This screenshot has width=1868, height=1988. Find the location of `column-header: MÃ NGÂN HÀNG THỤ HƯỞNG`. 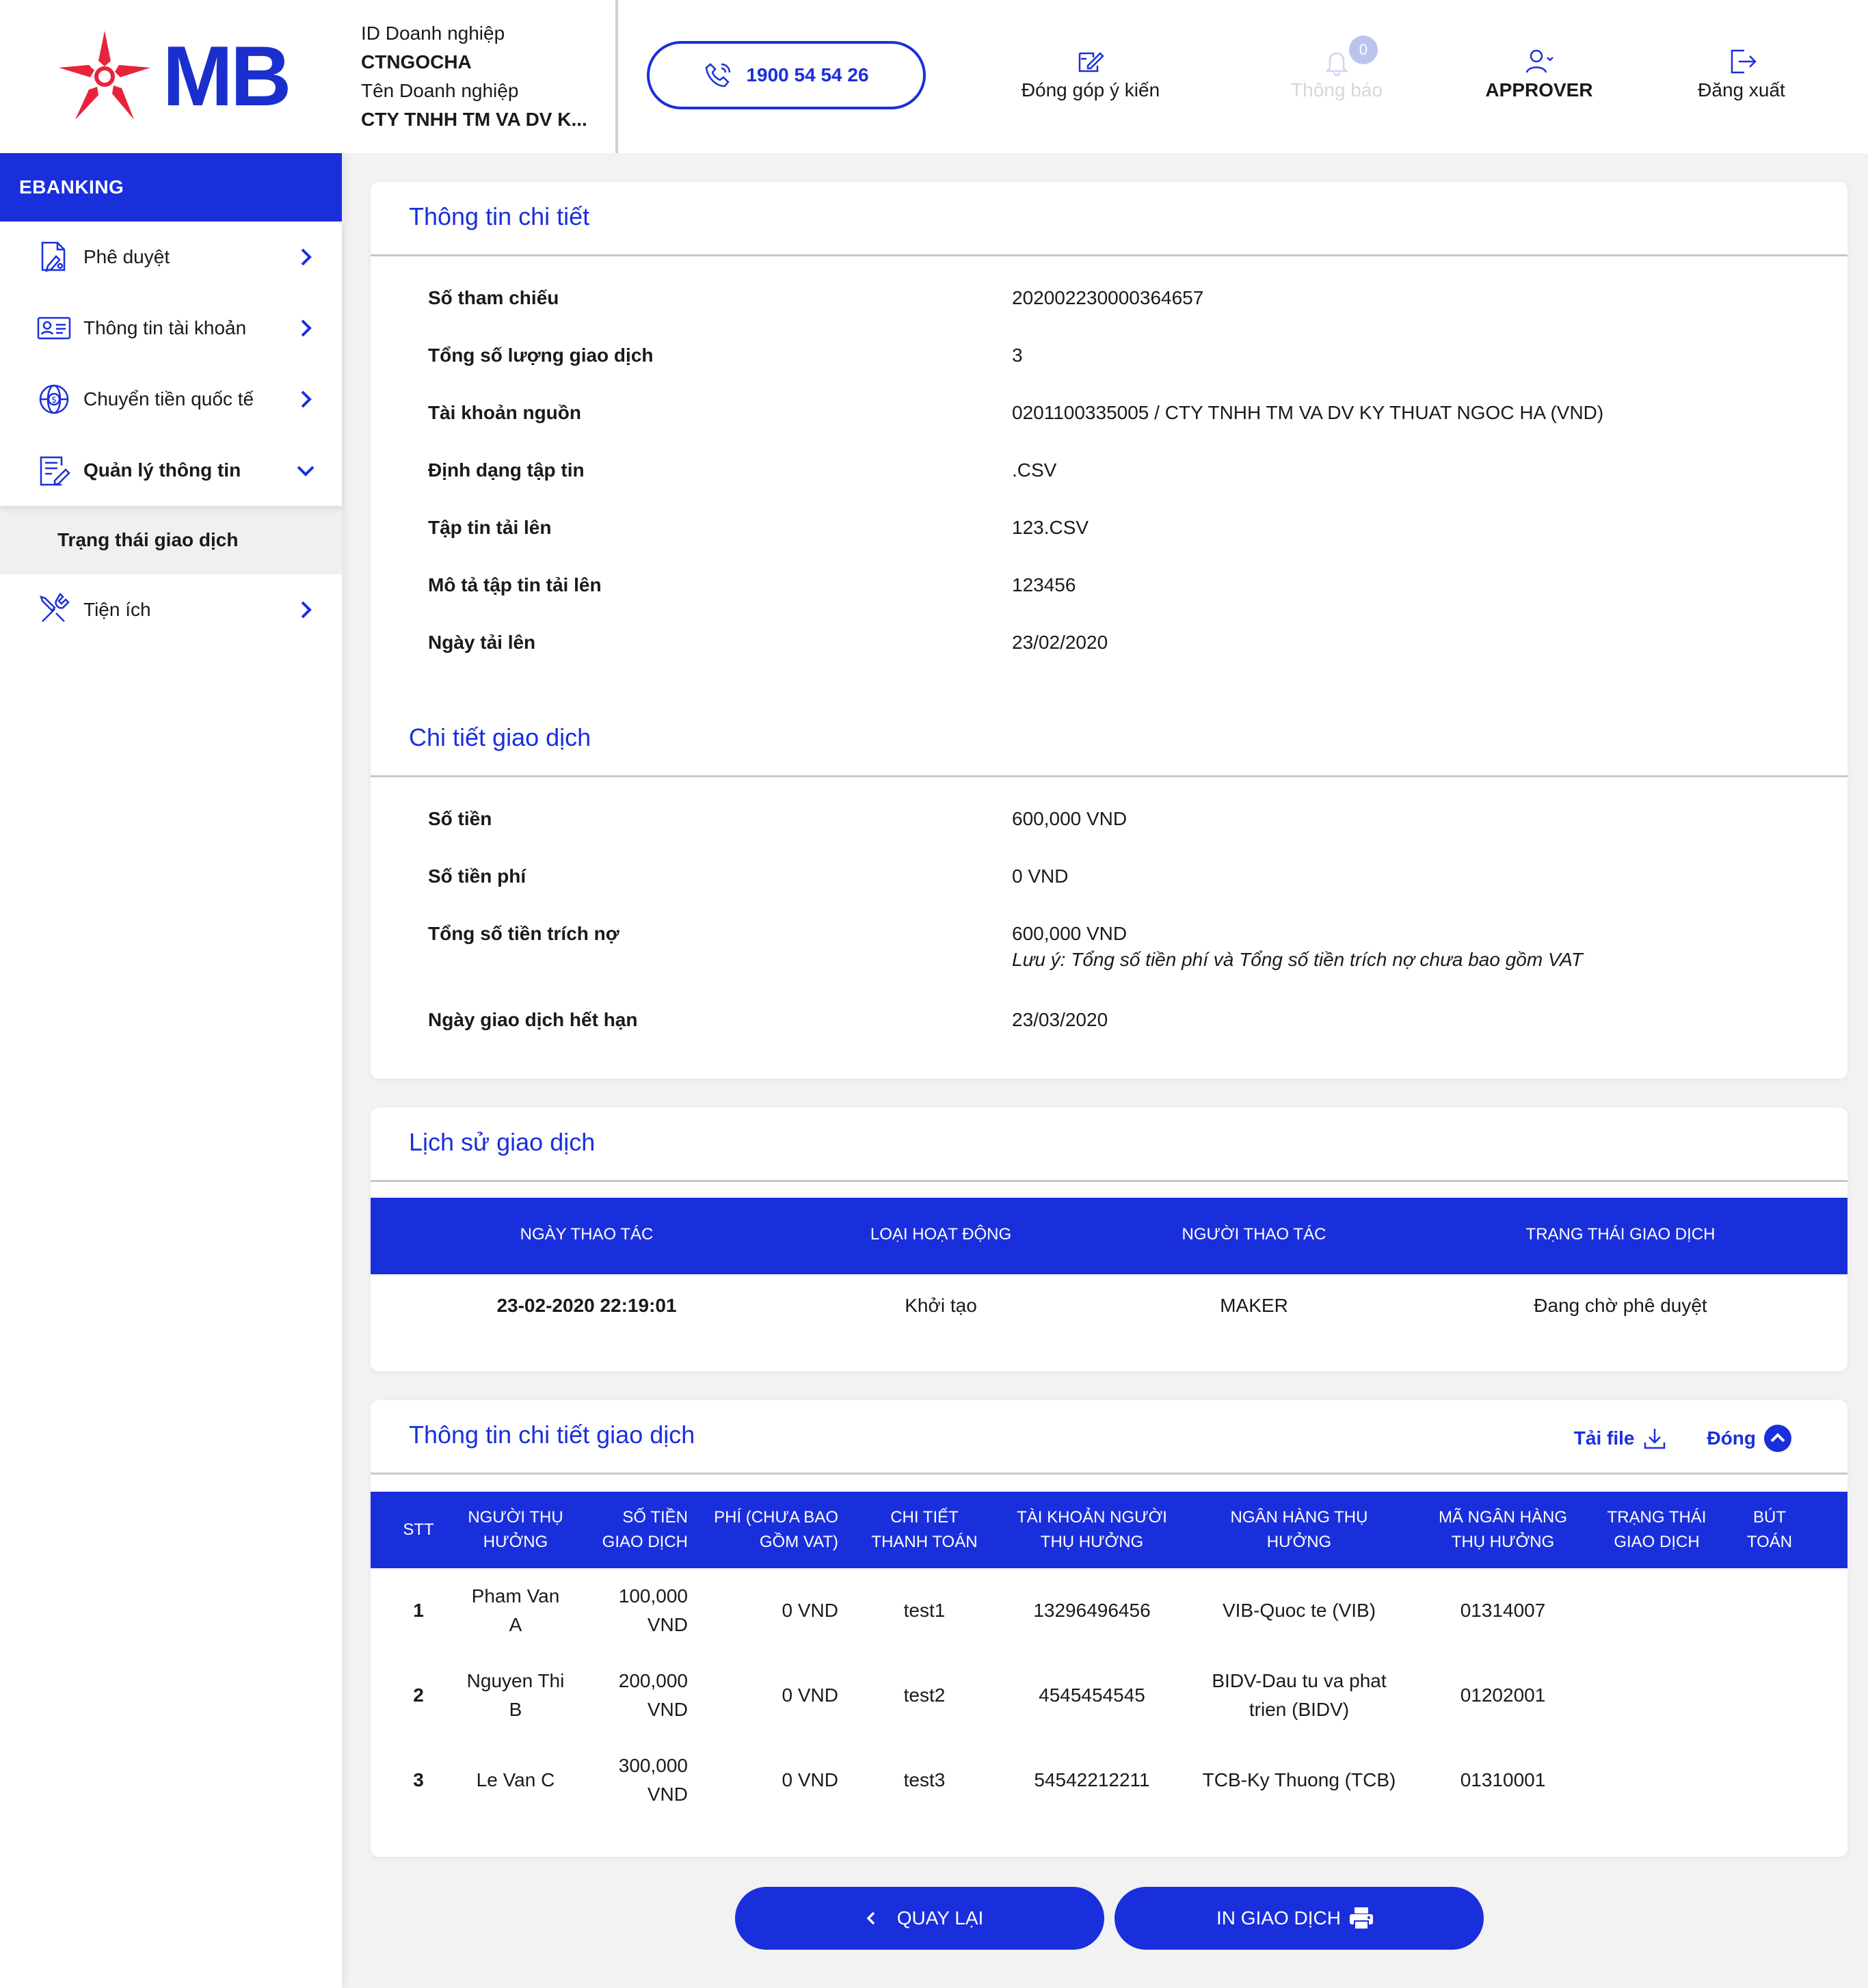

column-header: MÃ NGÂN HÀNG THỤ HƯỞNG is located at coordinates (1502, 1529).